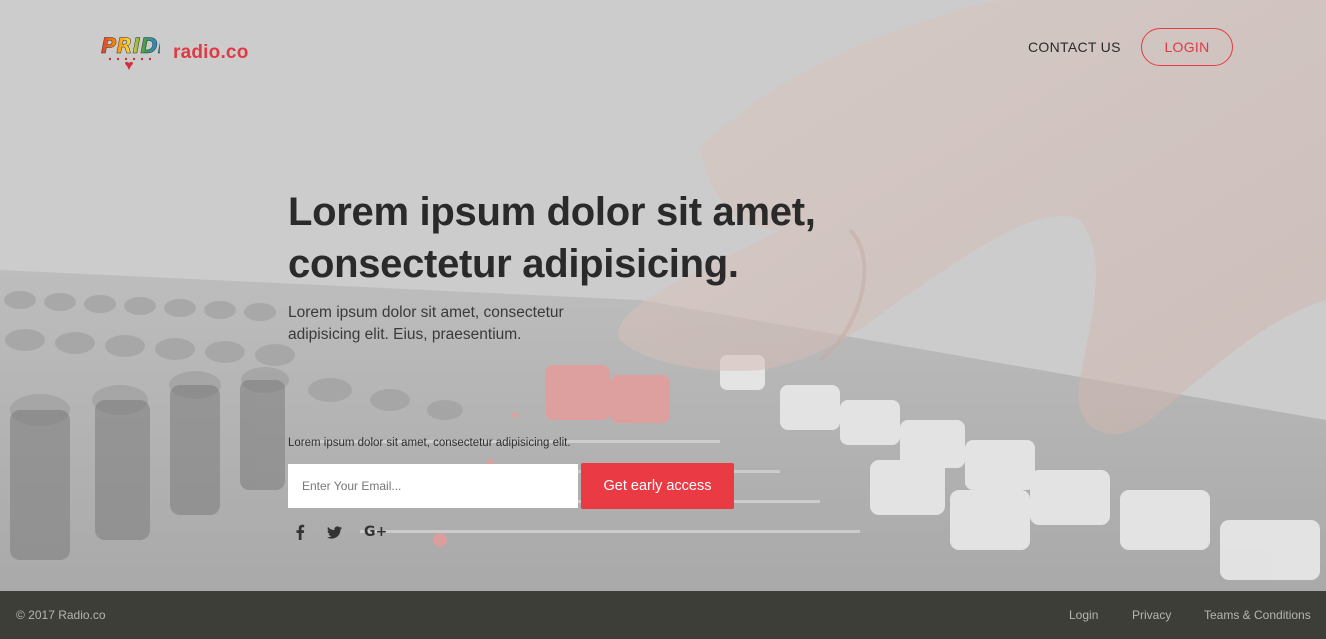  What do you see at coordinates (1257, 615) in the screenshot?
I see `footer-link-terms: Teams & Conditions` at bounding box center [1257, 615].